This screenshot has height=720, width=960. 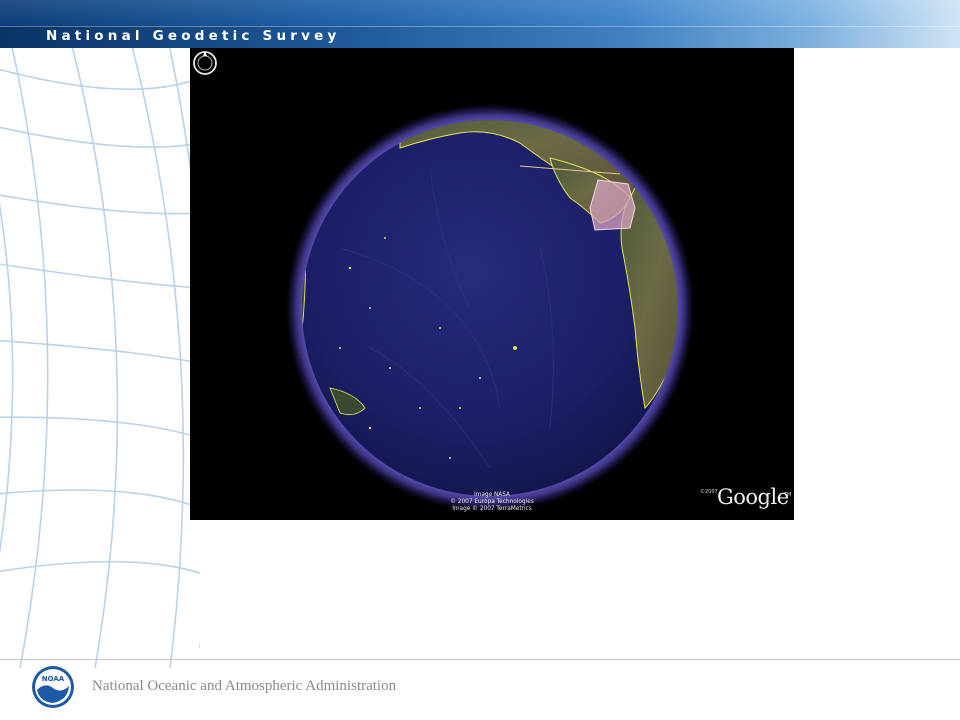 What do you see at coordinates (788, 495) in the screenshot?
I see `trademark-mark: TM` at bounding box center [788, 495].